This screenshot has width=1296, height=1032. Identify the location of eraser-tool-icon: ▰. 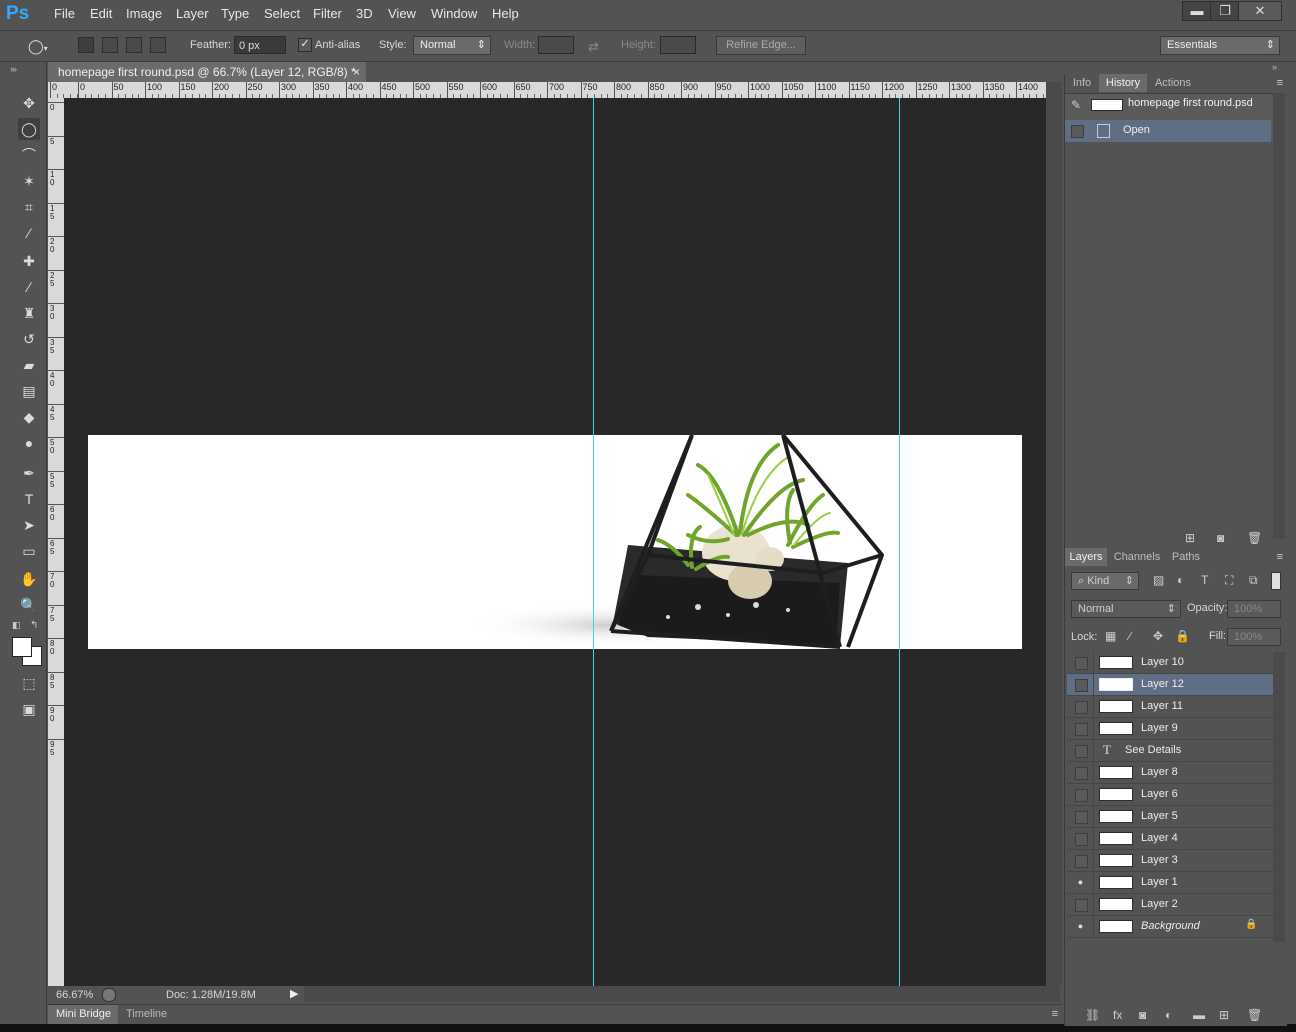
(29, 365).